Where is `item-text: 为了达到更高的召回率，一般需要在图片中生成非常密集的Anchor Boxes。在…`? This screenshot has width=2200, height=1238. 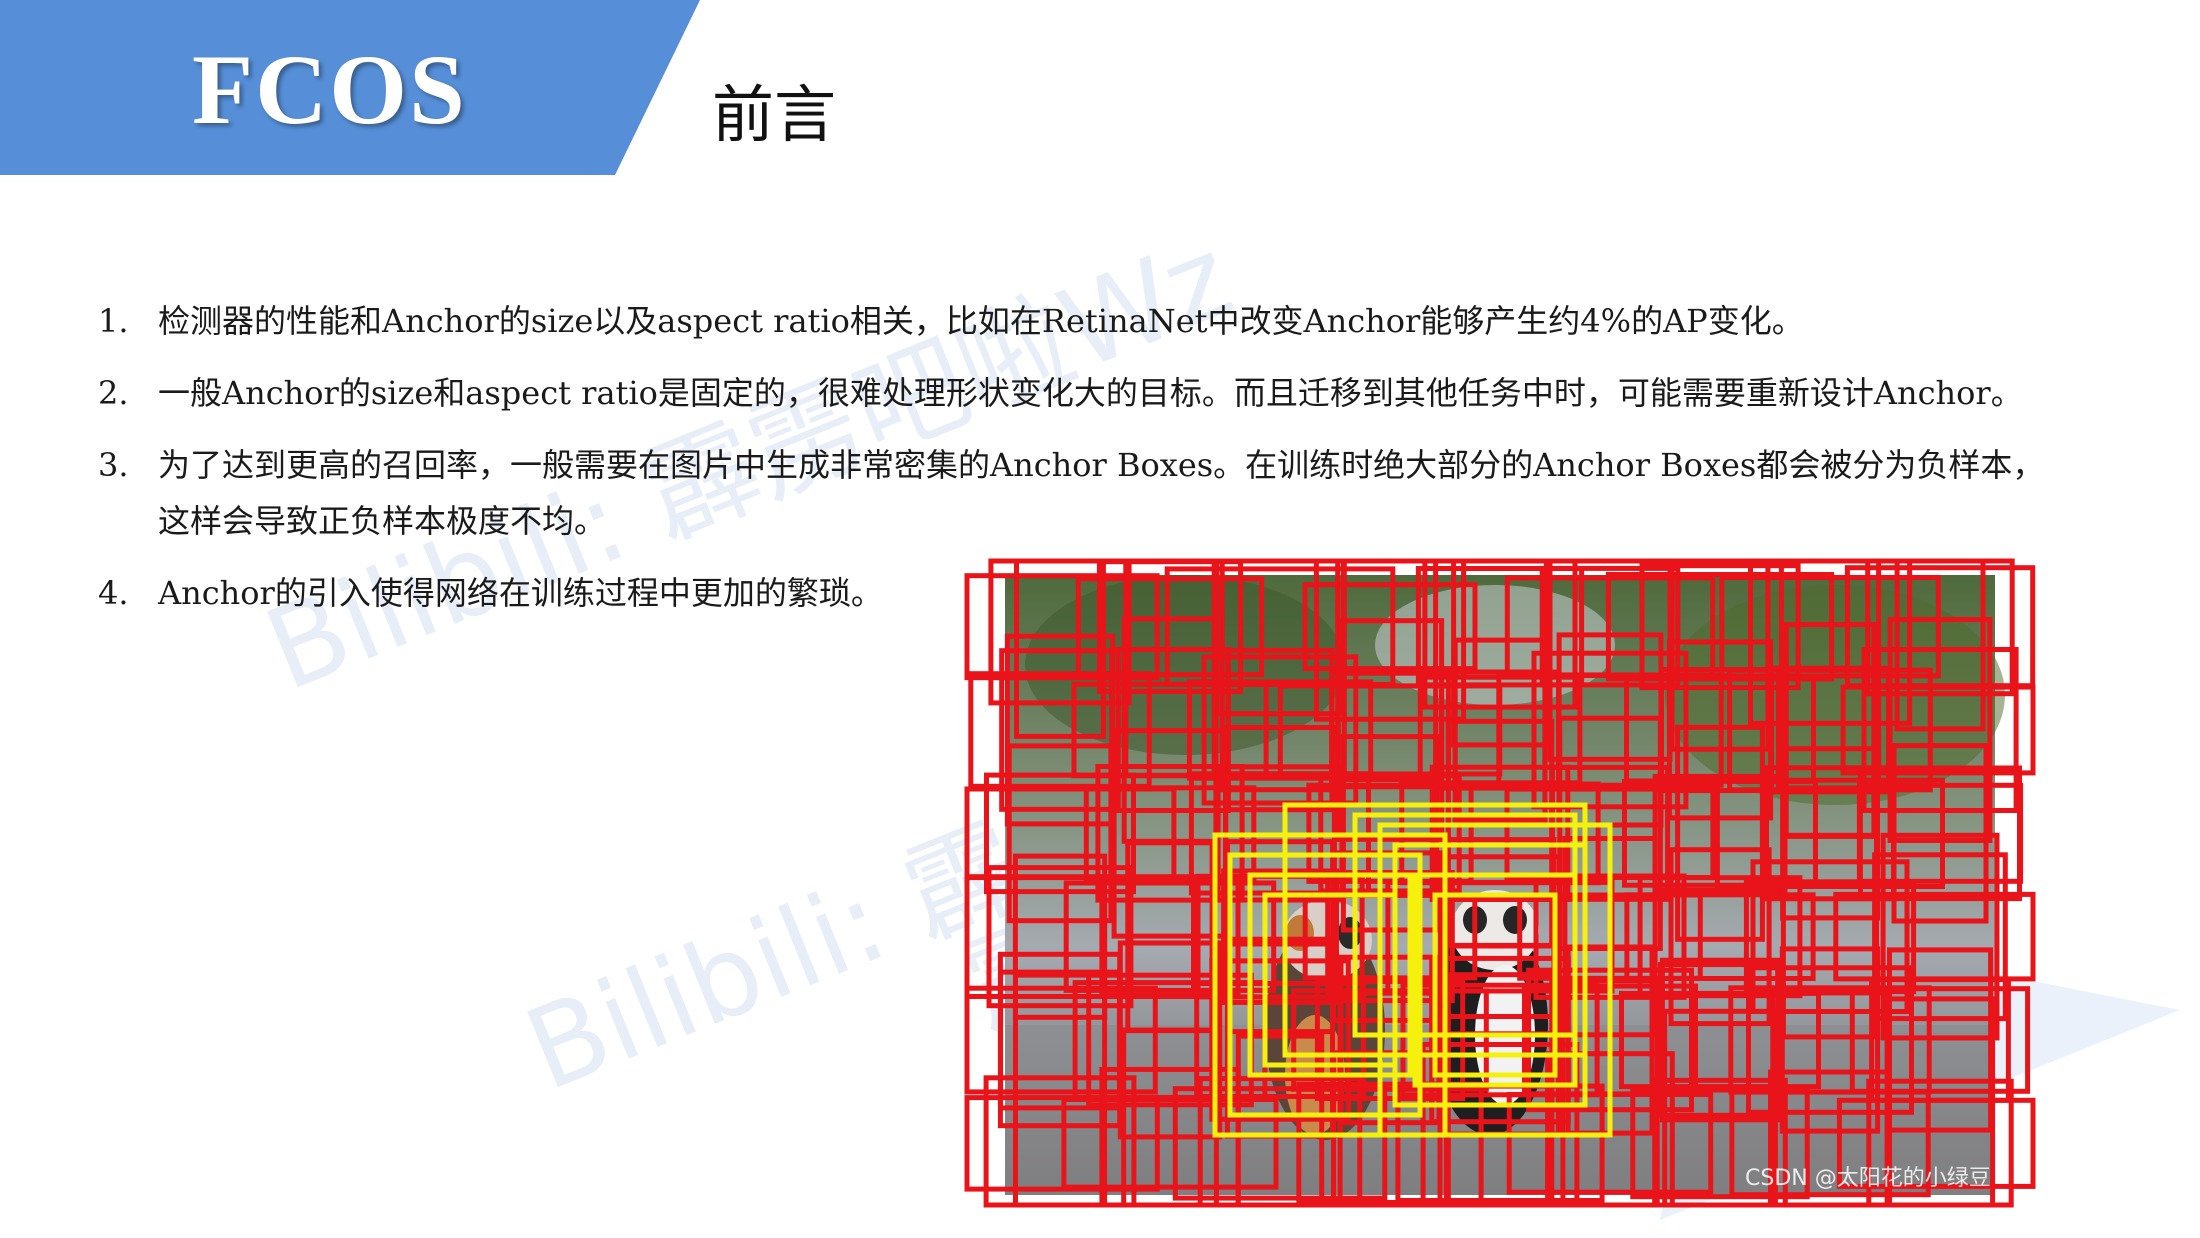 item-text: 为了达到更高的召回率，一般需要在图片中生成非常密集的Anchor Boxes。在… is located at coordinates (1101, 465).